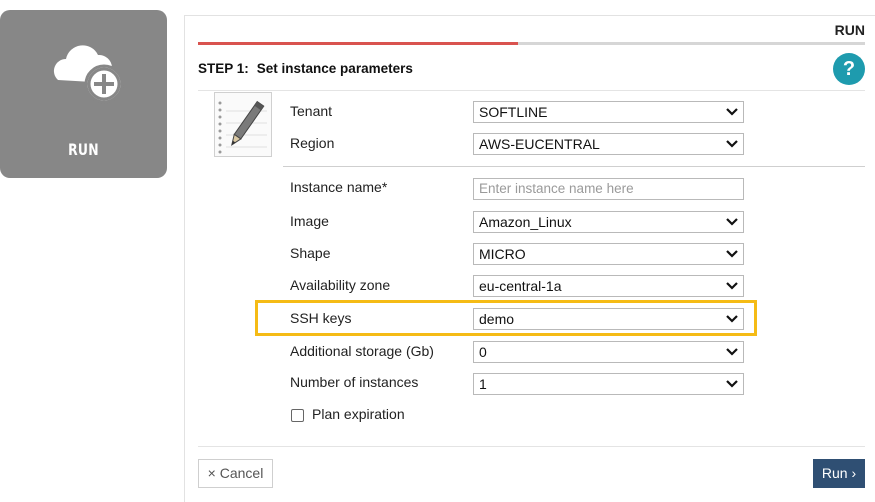  What do you see at coordinates (243, 124) in the screenshot?
I see `notepad-pencil-icon` at bounding box center [243, 124].